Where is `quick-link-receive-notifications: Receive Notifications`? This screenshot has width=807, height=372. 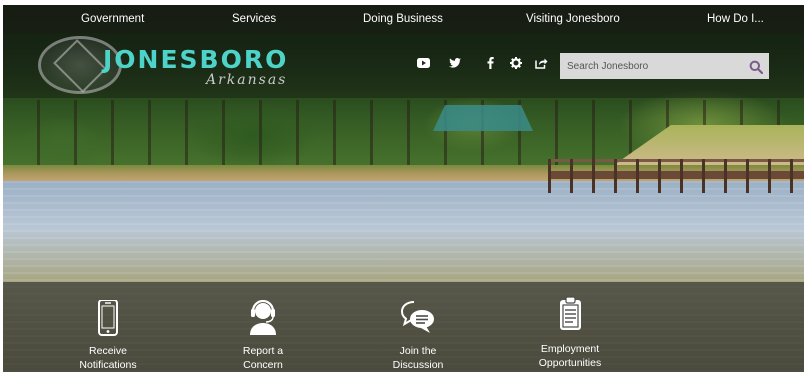 quick-link-receive-notifications: Receive Notifications is located at coordinates (108, 327).